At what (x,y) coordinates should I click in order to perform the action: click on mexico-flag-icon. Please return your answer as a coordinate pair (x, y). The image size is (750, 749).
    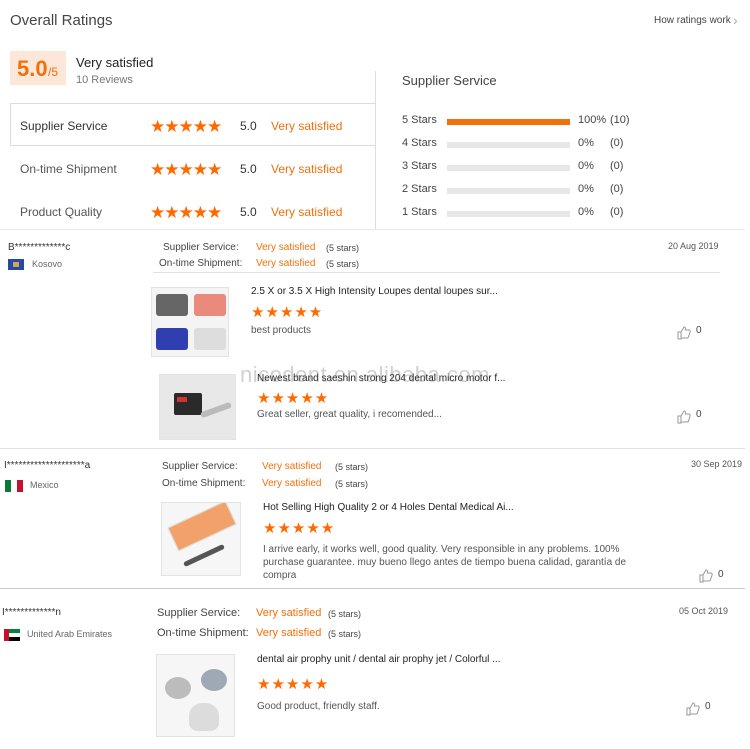
    Looking at the image, I should click on (14, 486).